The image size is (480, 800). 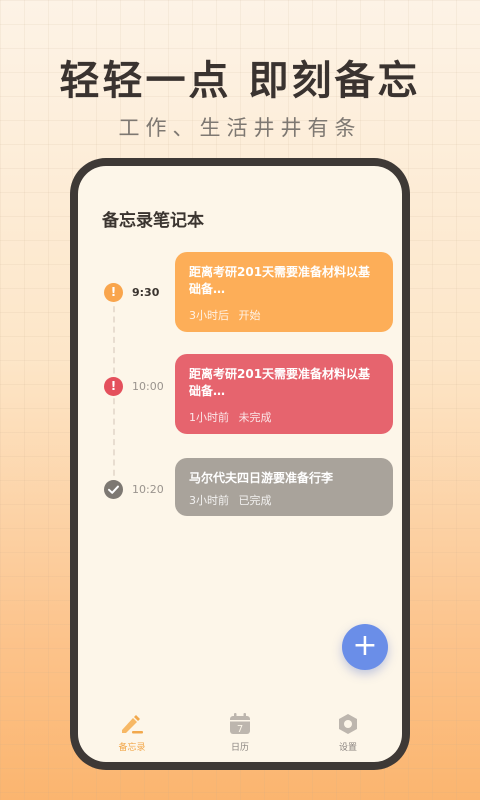 I want to click on memo-relative-time: 3小时前, so click(x=209, y=500).